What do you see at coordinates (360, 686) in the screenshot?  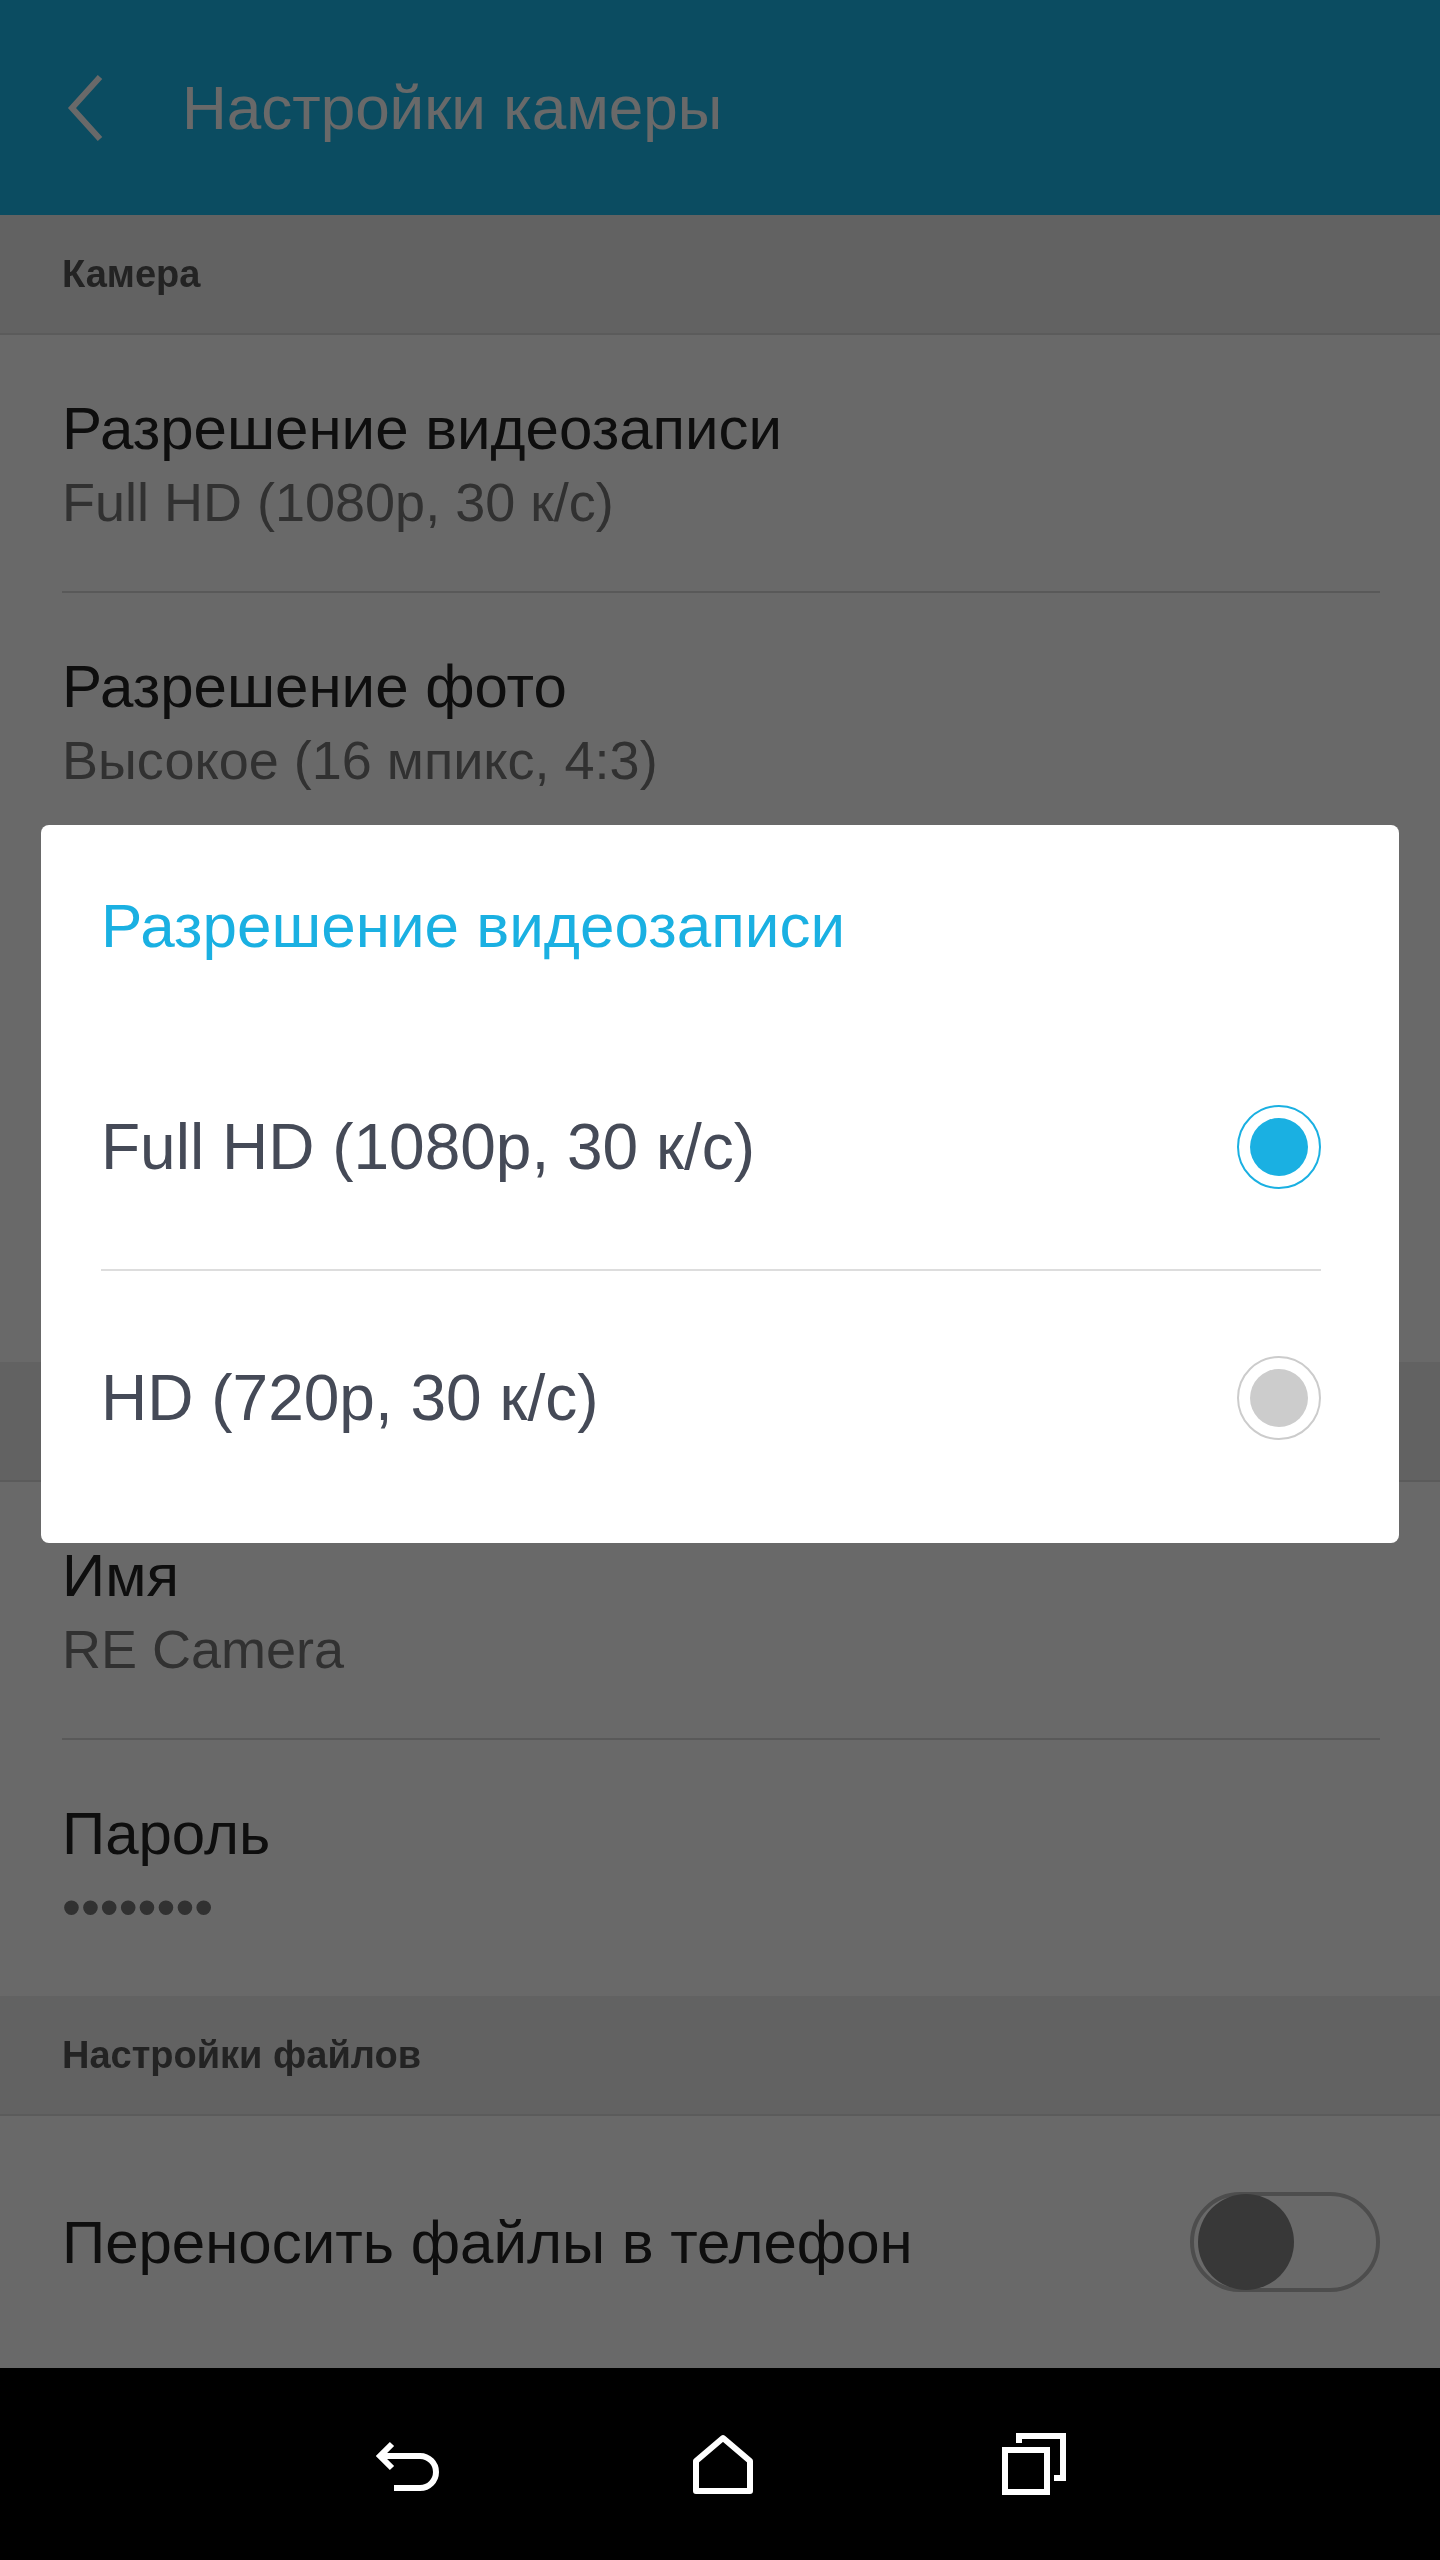 I see `setting-title: Разрешение фото` at bounding box center [360, 686].